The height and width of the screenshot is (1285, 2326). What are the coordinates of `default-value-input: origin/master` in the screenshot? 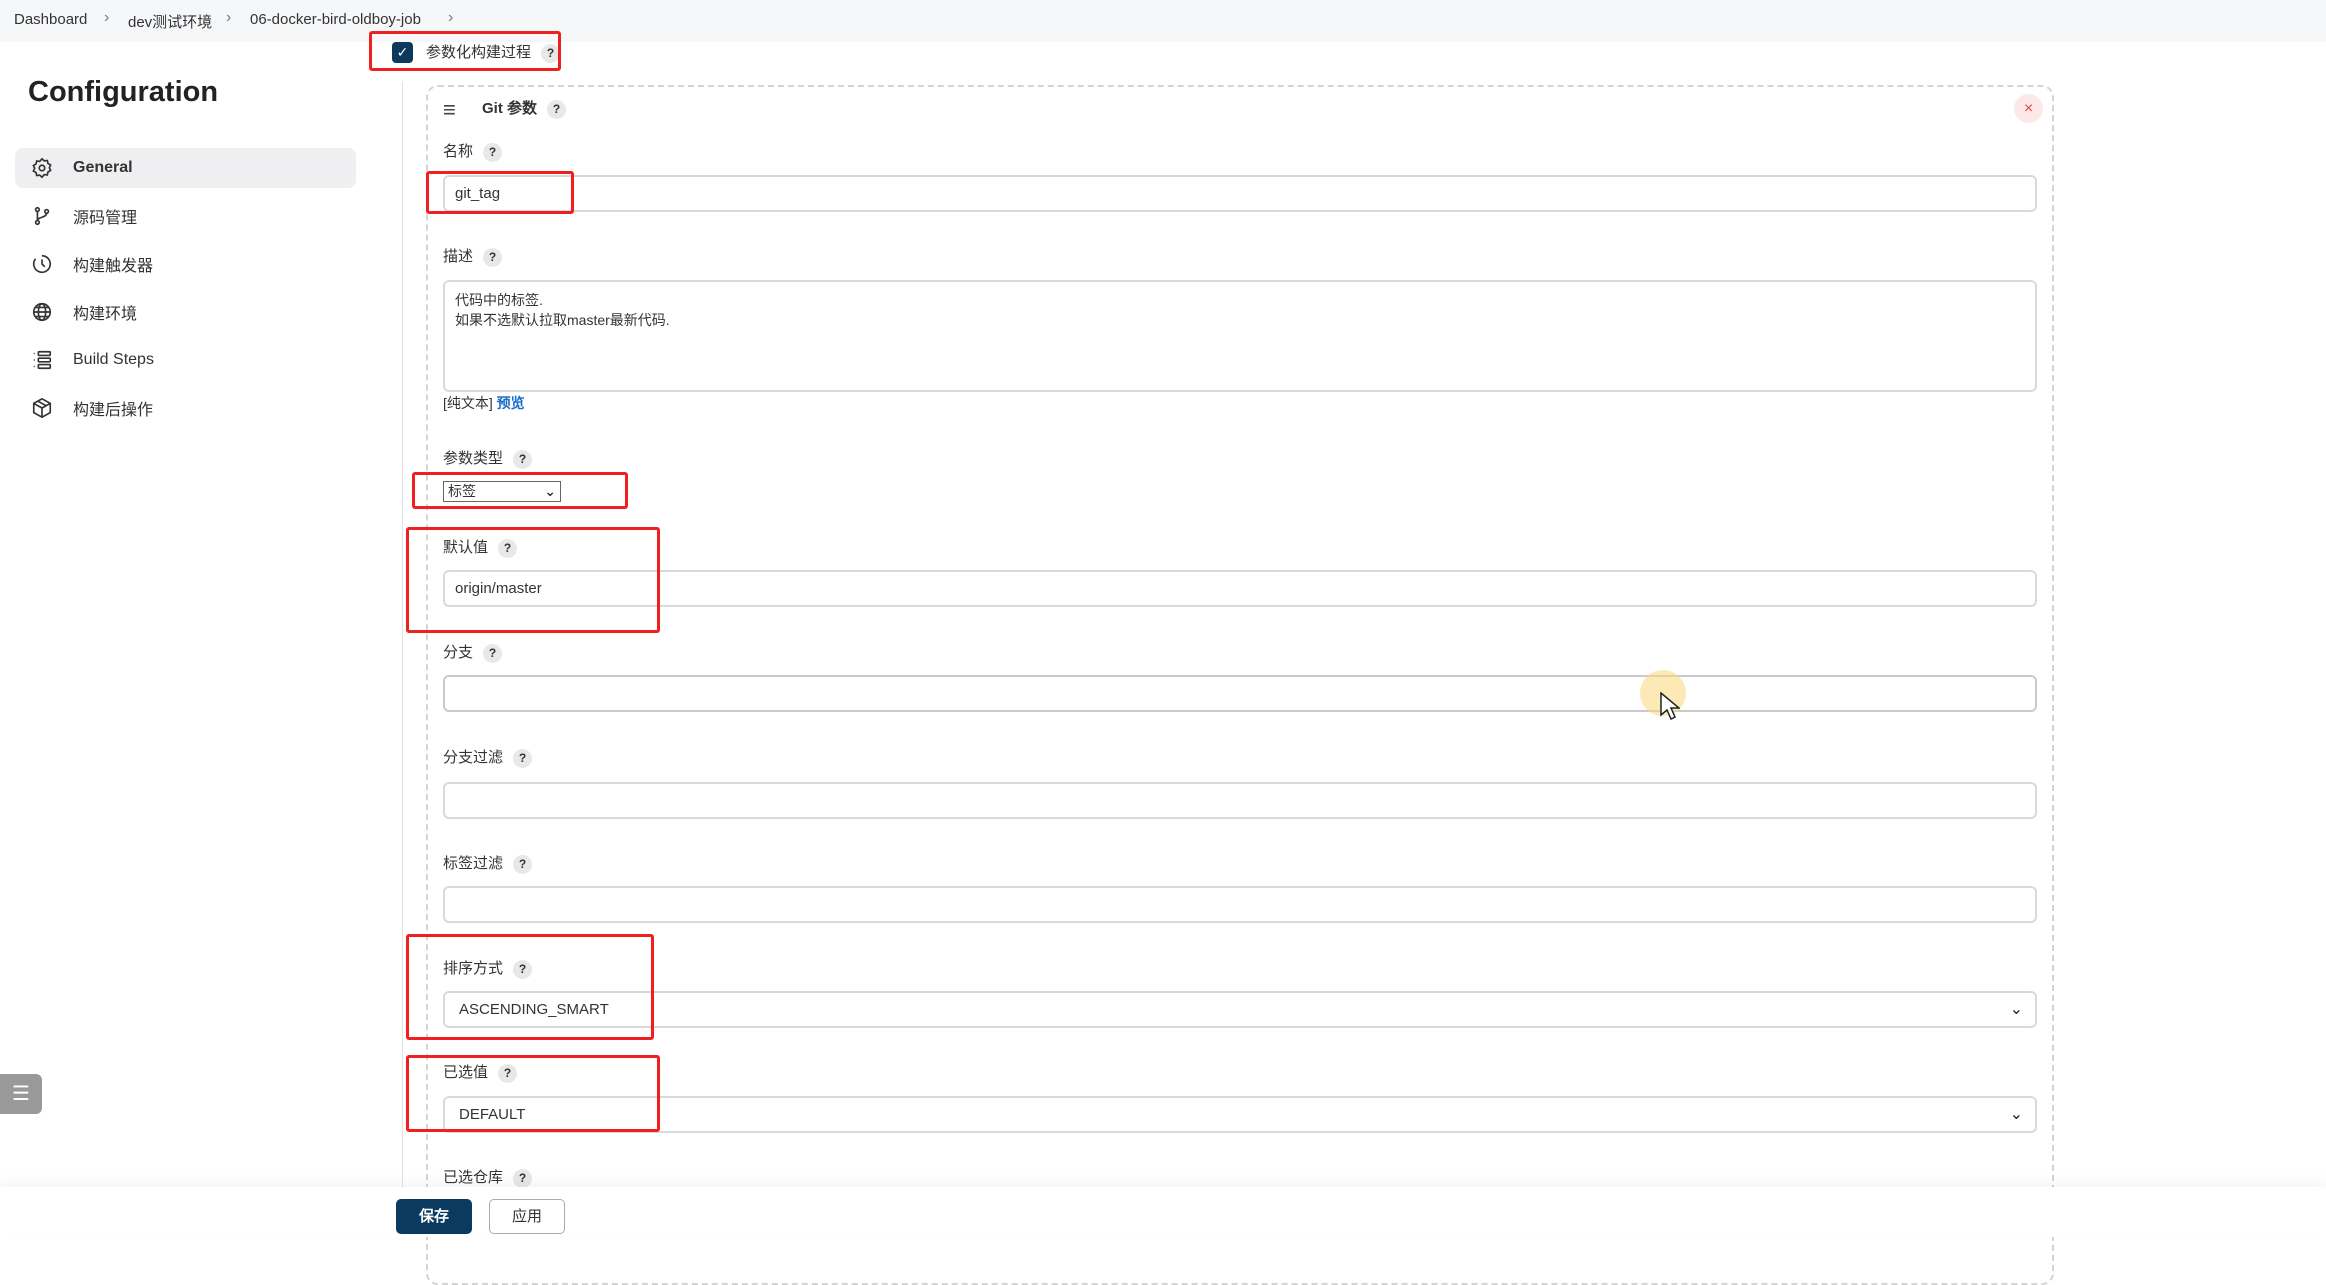 It's located at (1240, 588).